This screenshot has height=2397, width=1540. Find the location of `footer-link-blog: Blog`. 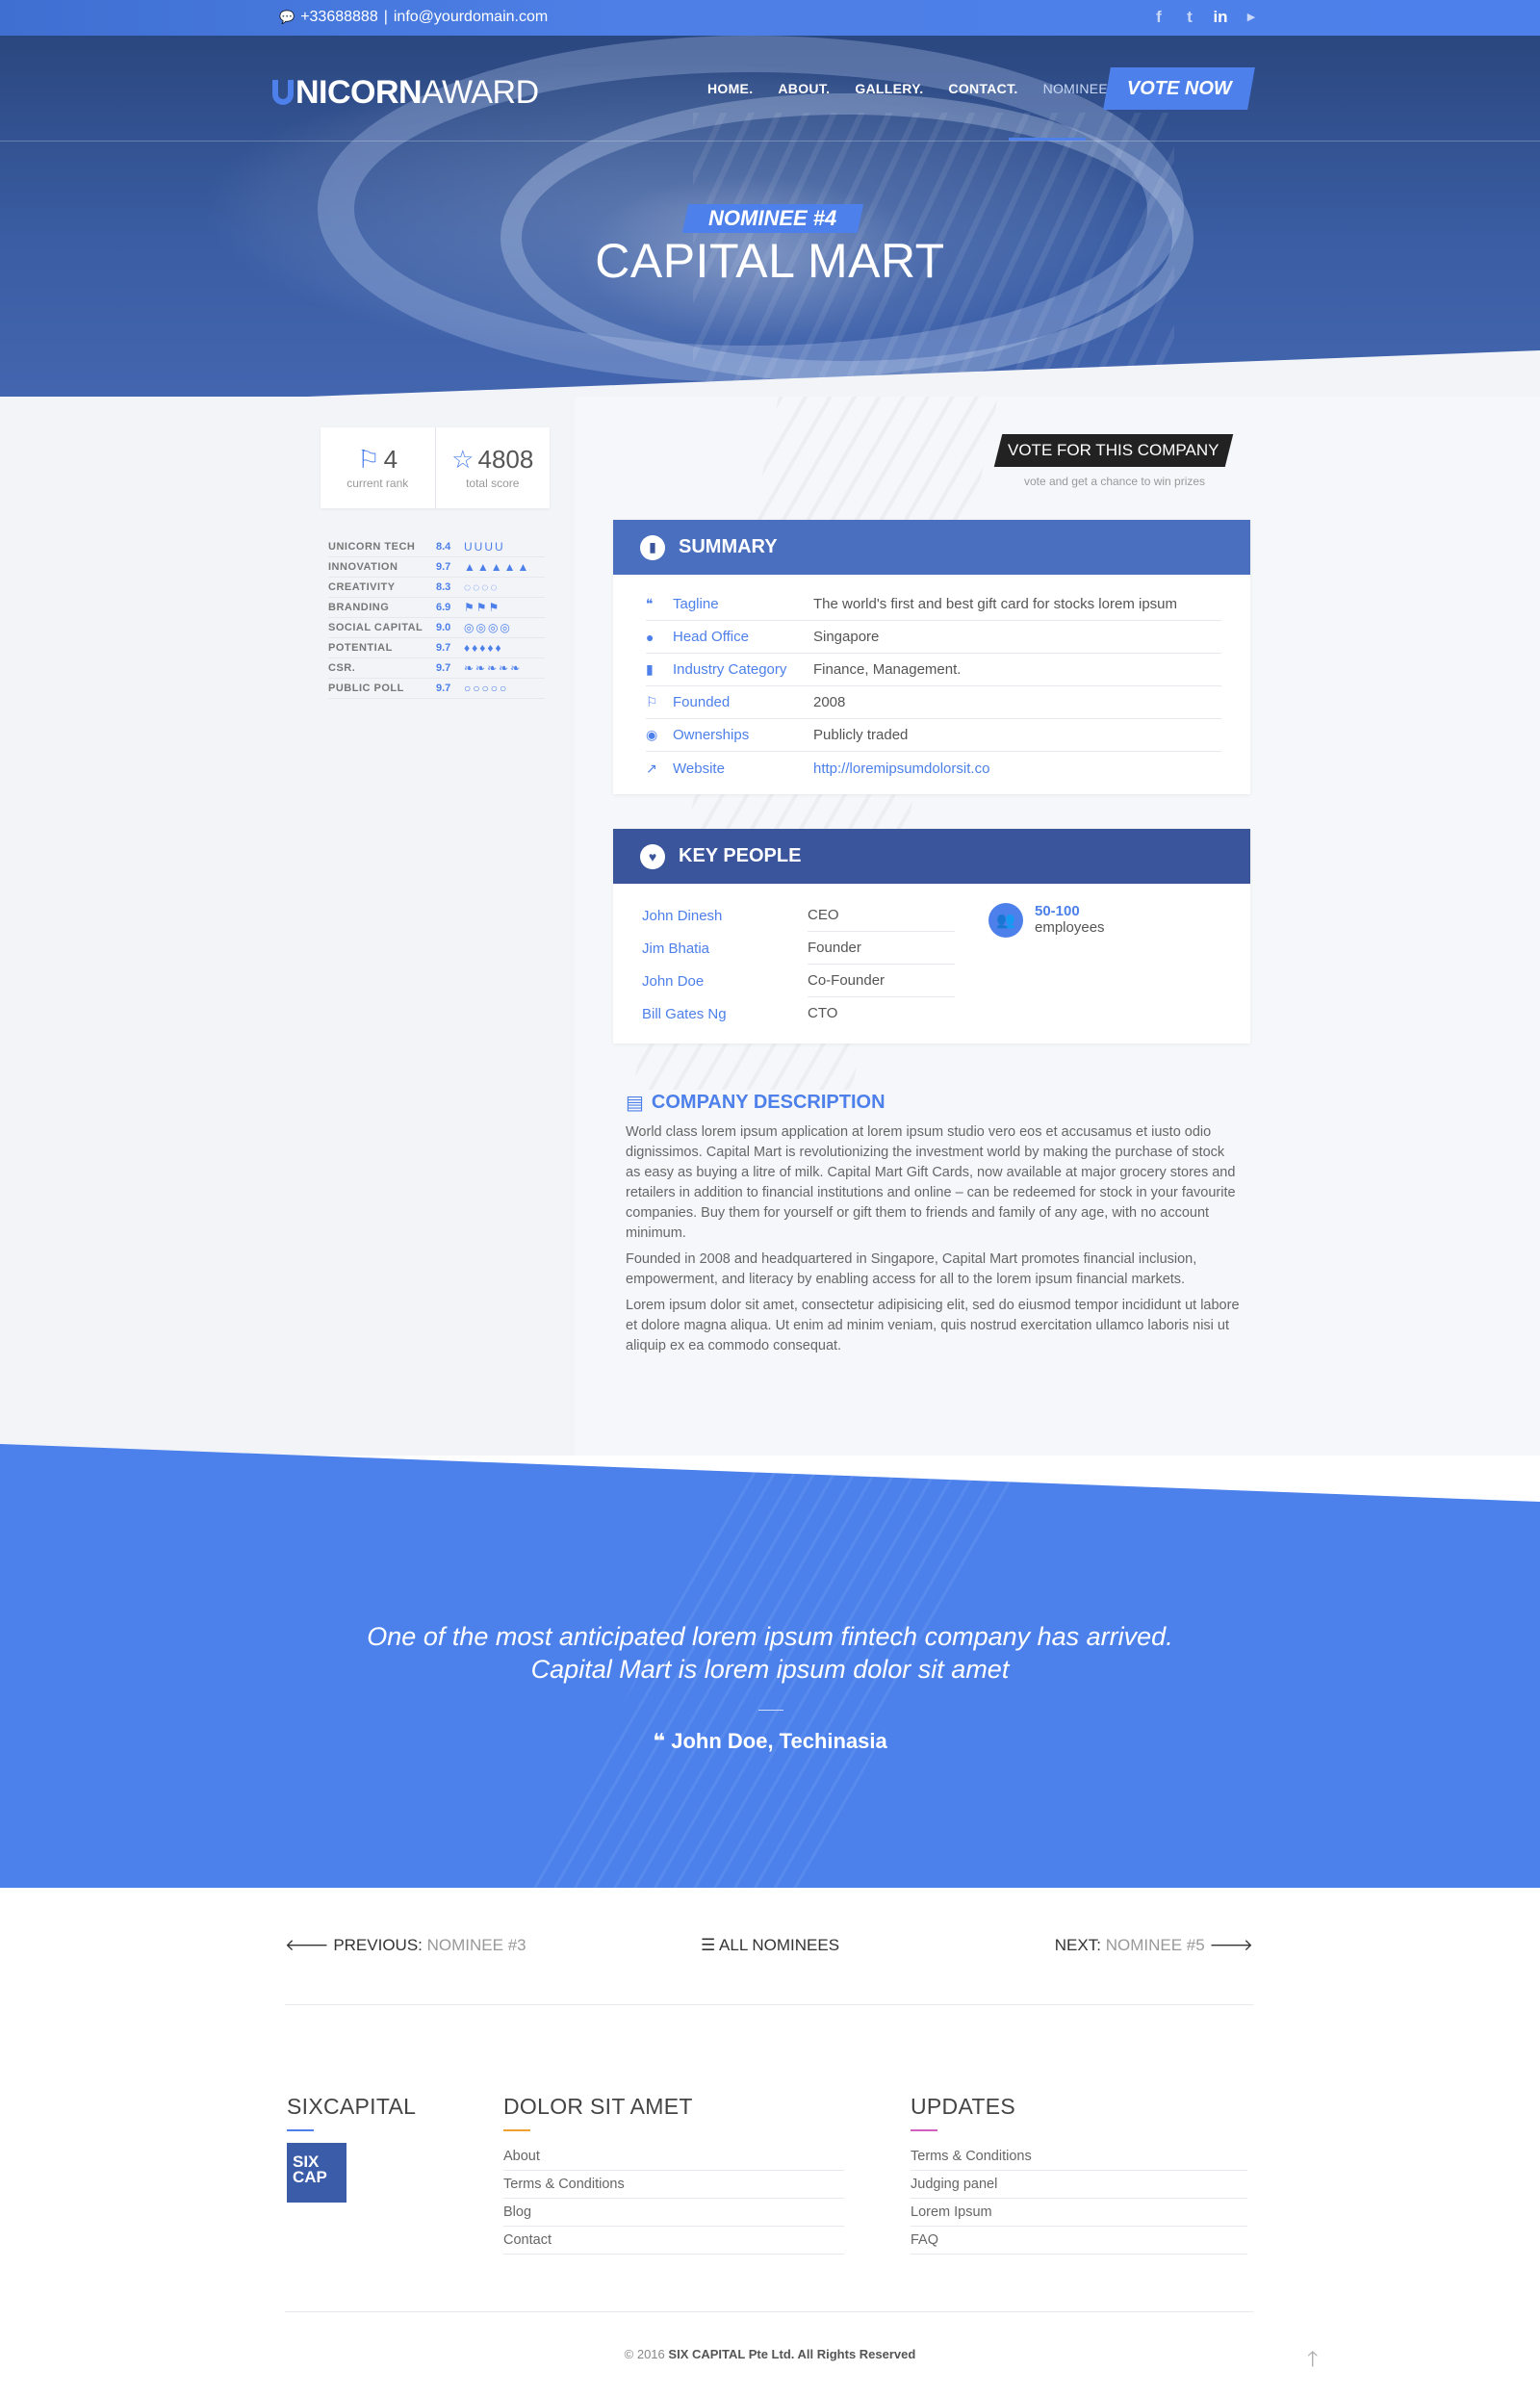

footer-link-blog: Blog is located at coordinates (673, 2213).